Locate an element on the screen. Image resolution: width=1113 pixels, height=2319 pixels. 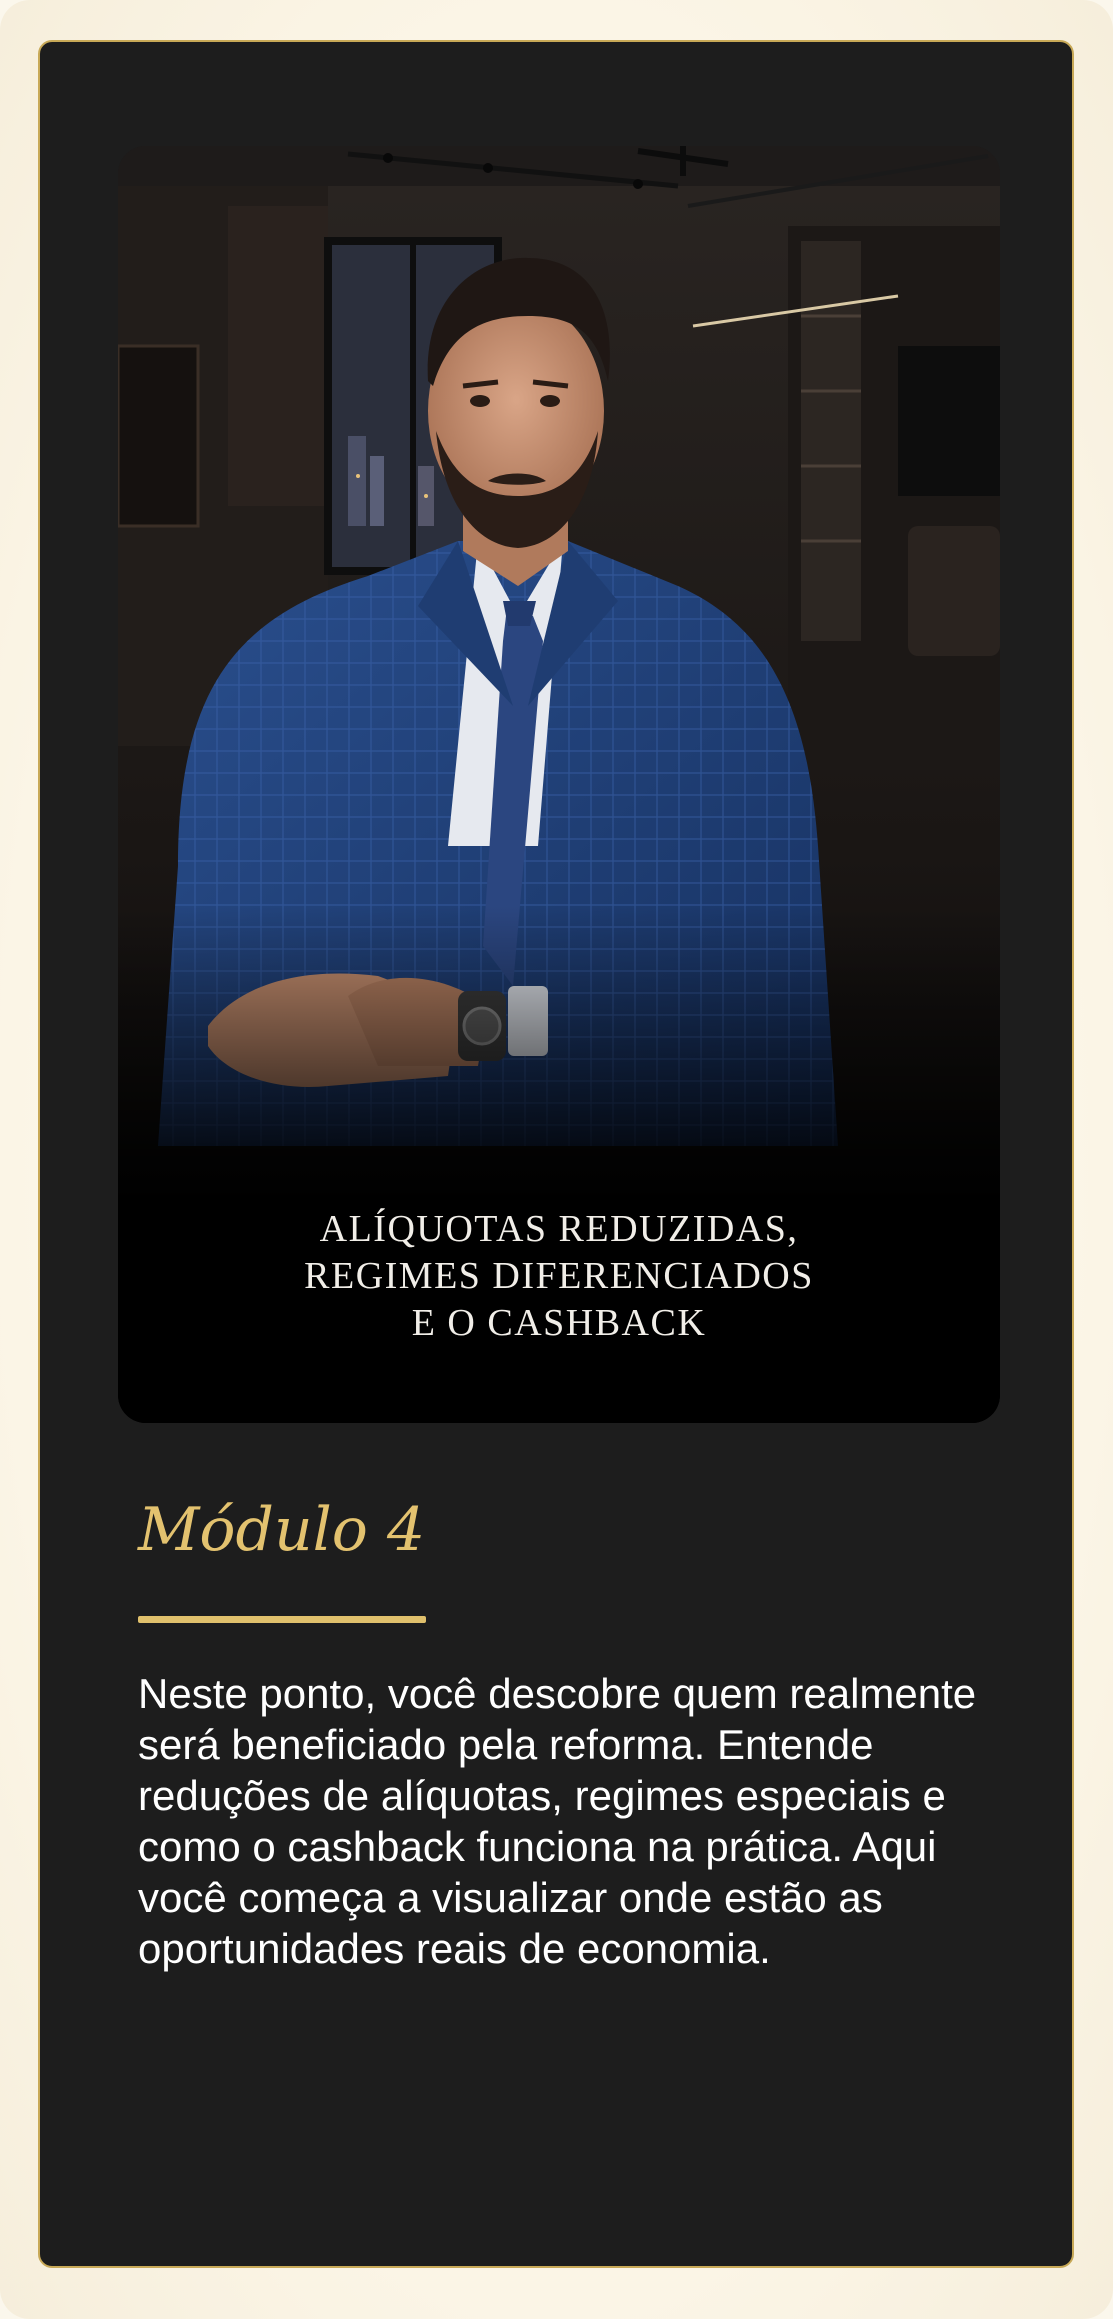
cover-title-line: REGIMES DIFERENCIADOS is located at coordinates (559, 1276).